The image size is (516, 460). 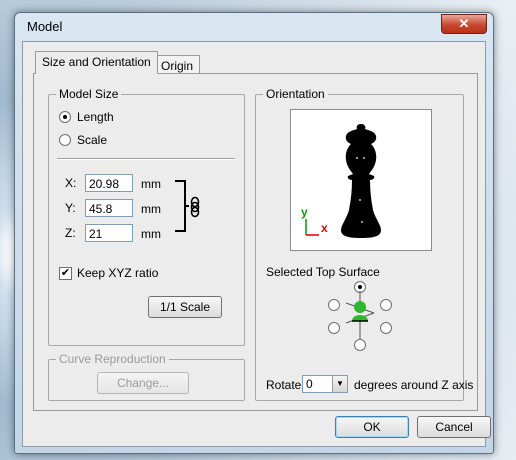 What do you see at coordinates (65, 117) in the screenshot?
I see `length-radio` at bounding box center [65, 117].